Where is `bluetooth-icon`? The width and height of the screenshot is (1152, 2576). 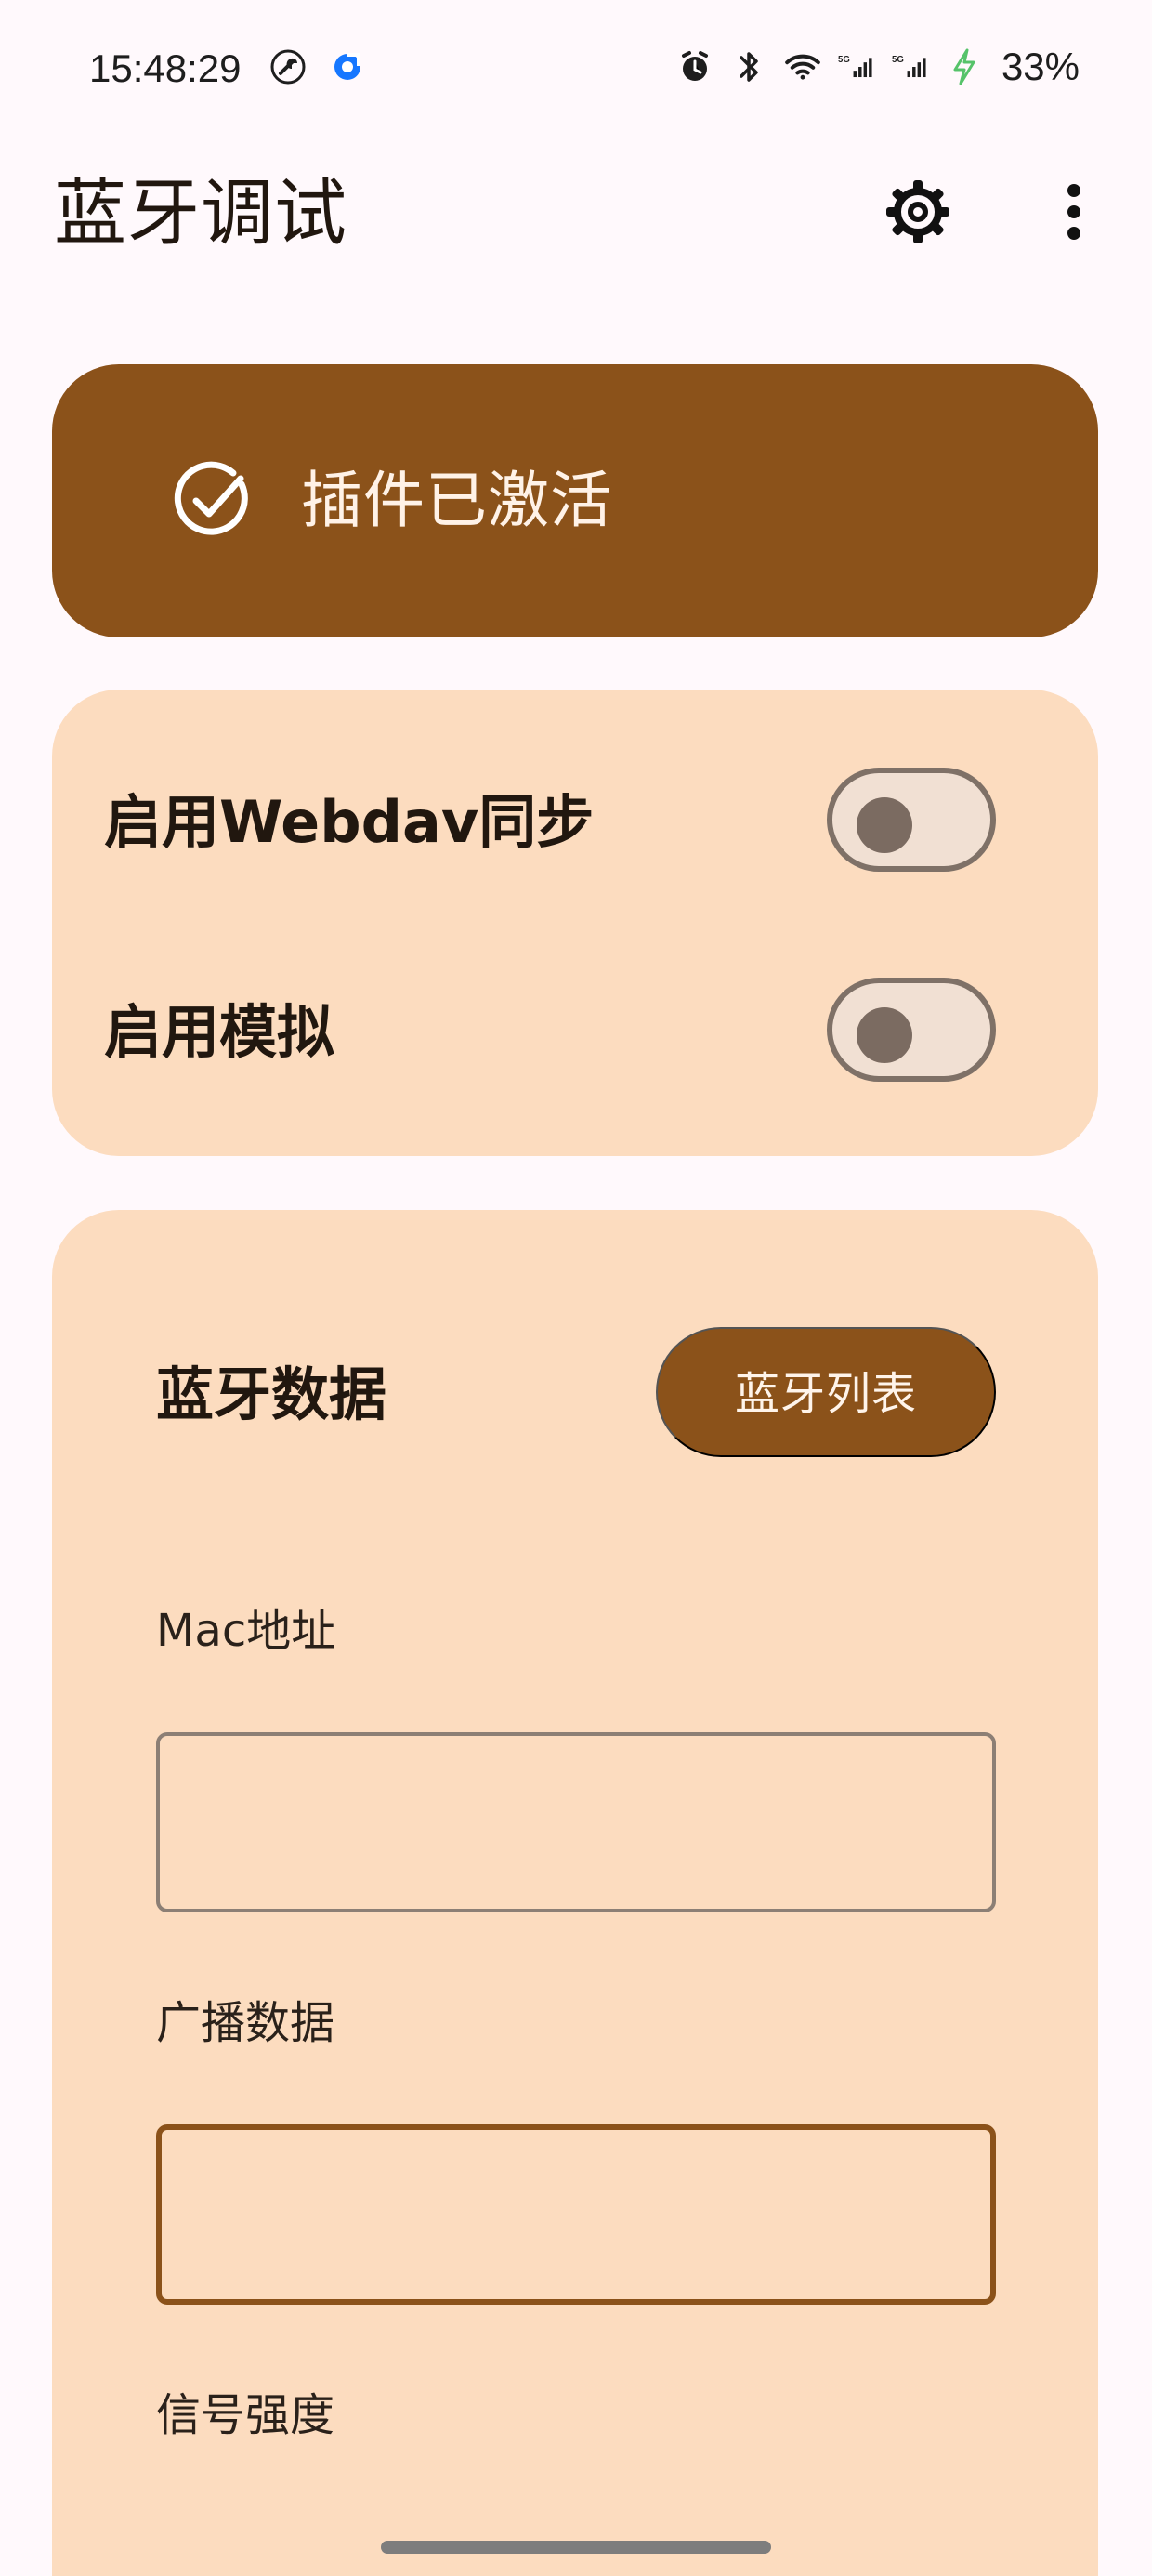 bluetooth-icon is located at coordinates (748, 66).